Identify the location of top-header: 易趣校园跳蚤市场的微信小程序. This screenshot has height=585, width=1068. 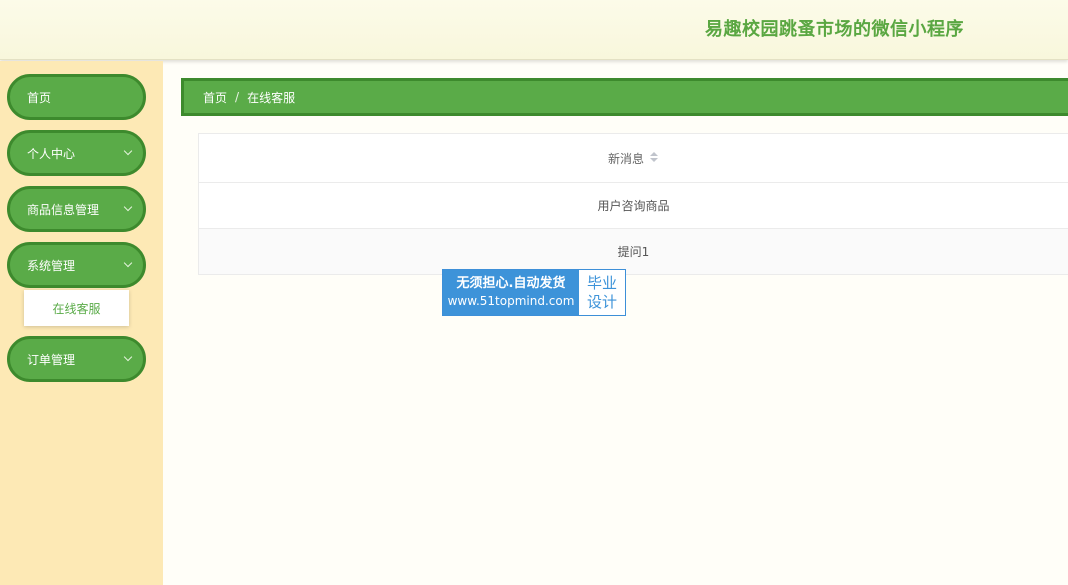
(534, 30).